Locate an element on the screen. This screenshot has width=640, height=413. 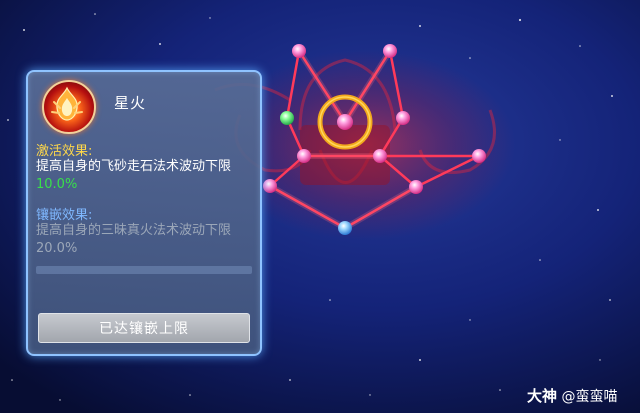
divider-bar is located at coordinates (144, 270).